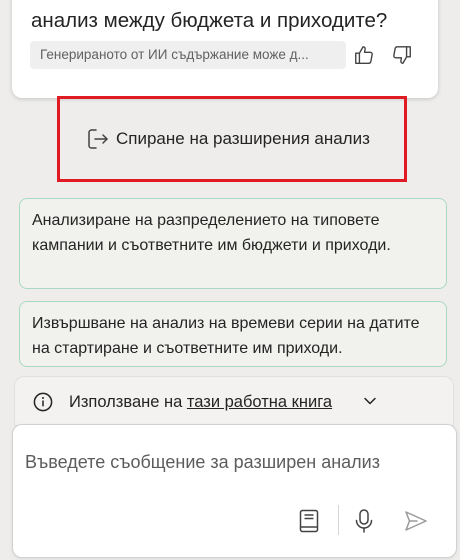 This screenshot has height=560, width=460. Describe the element at coordinates (338, 520) in the screenshot. I see `composer-divider` at that location.